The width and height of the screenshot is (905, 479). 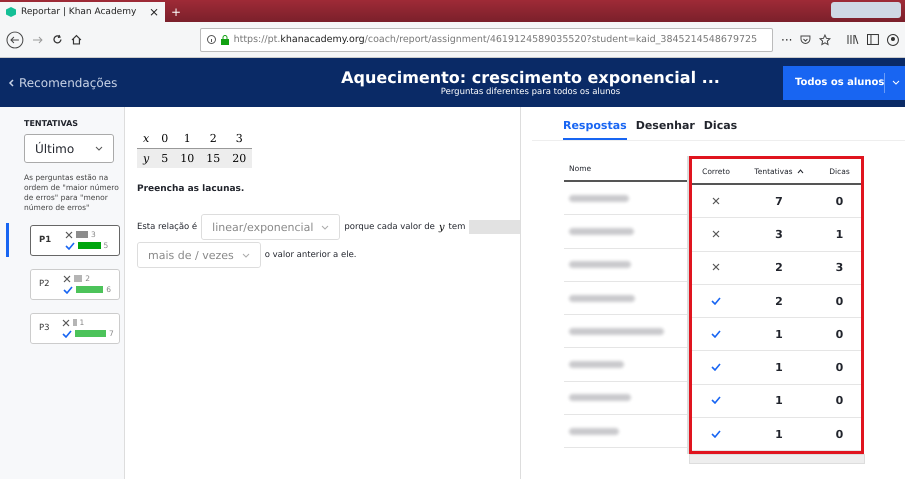 I want to click on answer-dropdown: mais de / vezes, so click(x=199, y=255).